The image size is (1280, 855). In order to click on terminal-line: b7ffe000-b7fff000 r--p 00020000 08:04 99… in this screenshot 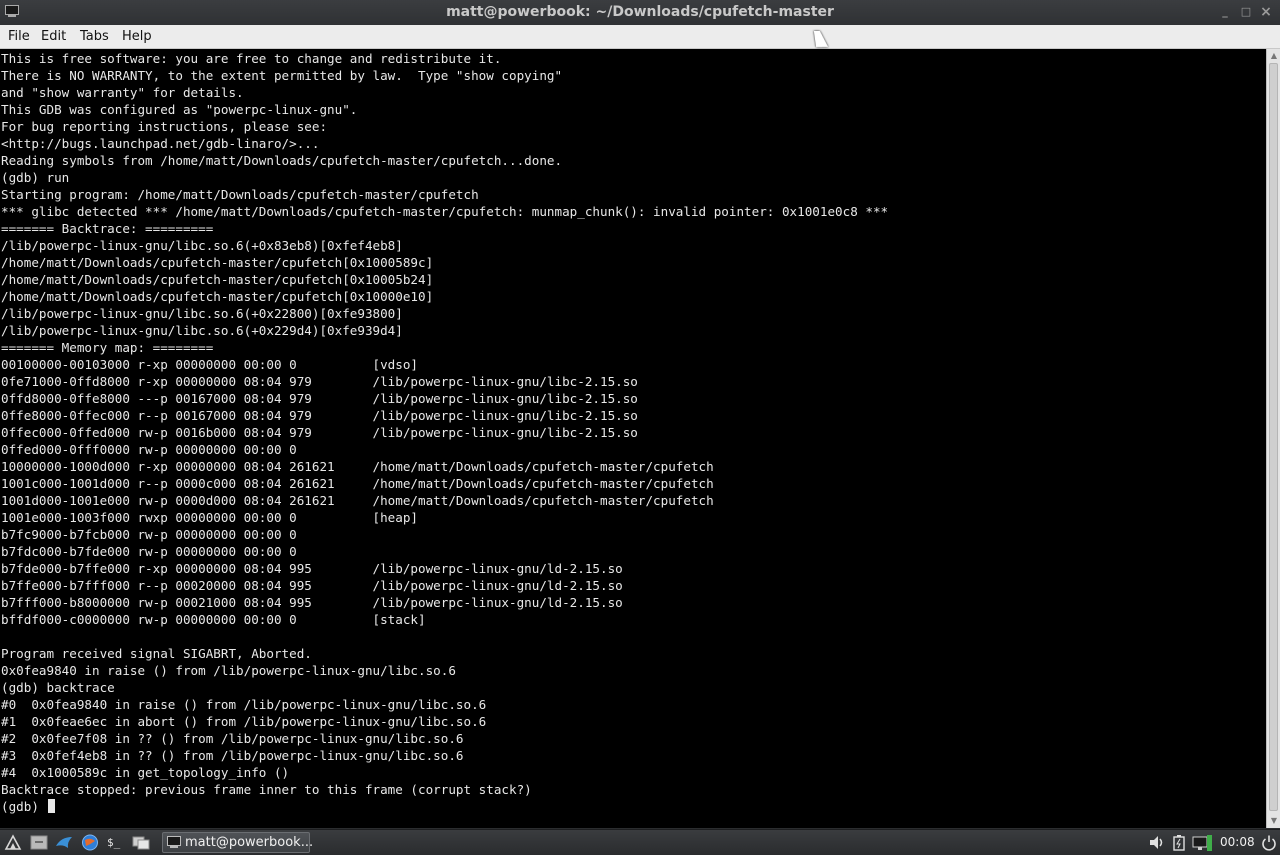, I will do `click(312, 585)`.